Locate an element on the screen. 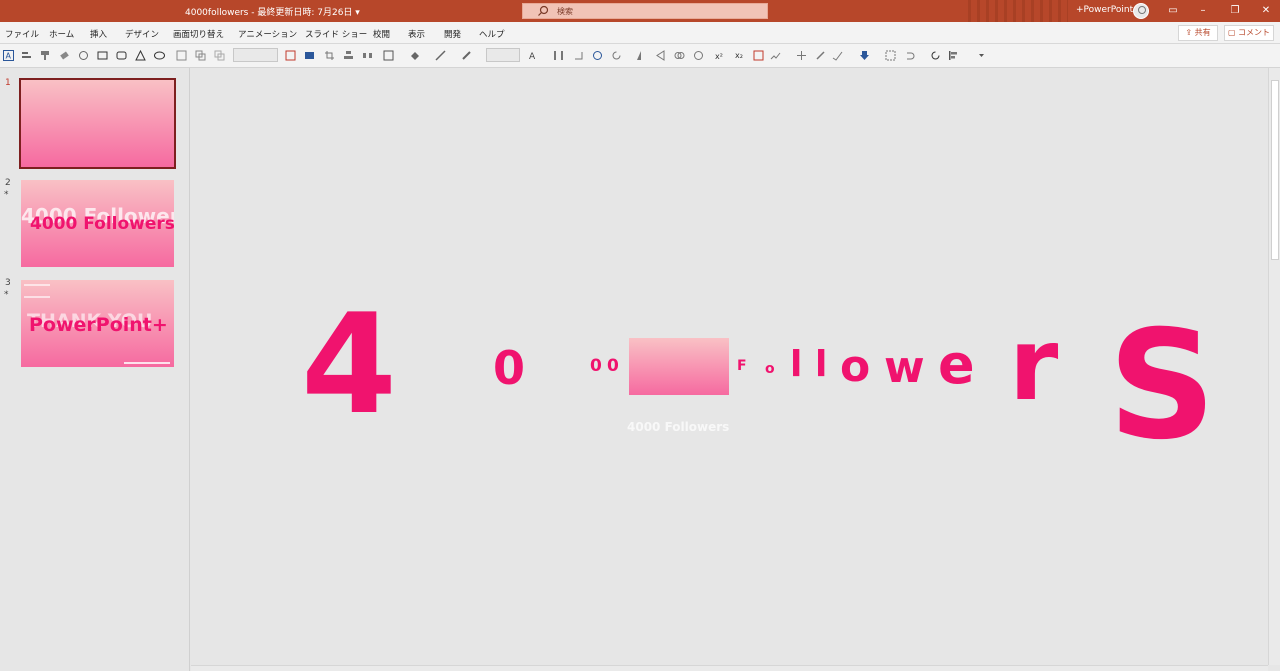 The height and width of the screenshot is (671, 1280). spacing-icon is located at coordinates (558, 55).